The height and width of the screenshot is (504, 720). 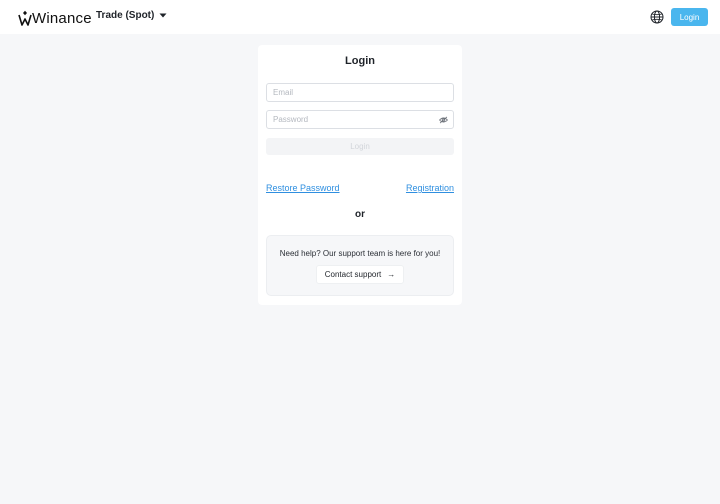 I want to click on contact-support-button: Contact support →, so click(x=360, y=274).